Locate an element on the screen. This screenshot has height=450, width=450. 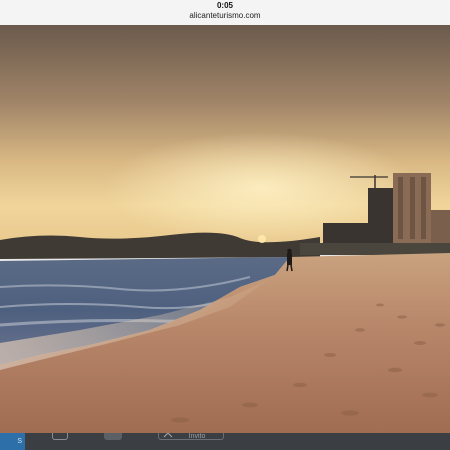
page-url: alicanteturismo.com is located at coordinates (225, 16).